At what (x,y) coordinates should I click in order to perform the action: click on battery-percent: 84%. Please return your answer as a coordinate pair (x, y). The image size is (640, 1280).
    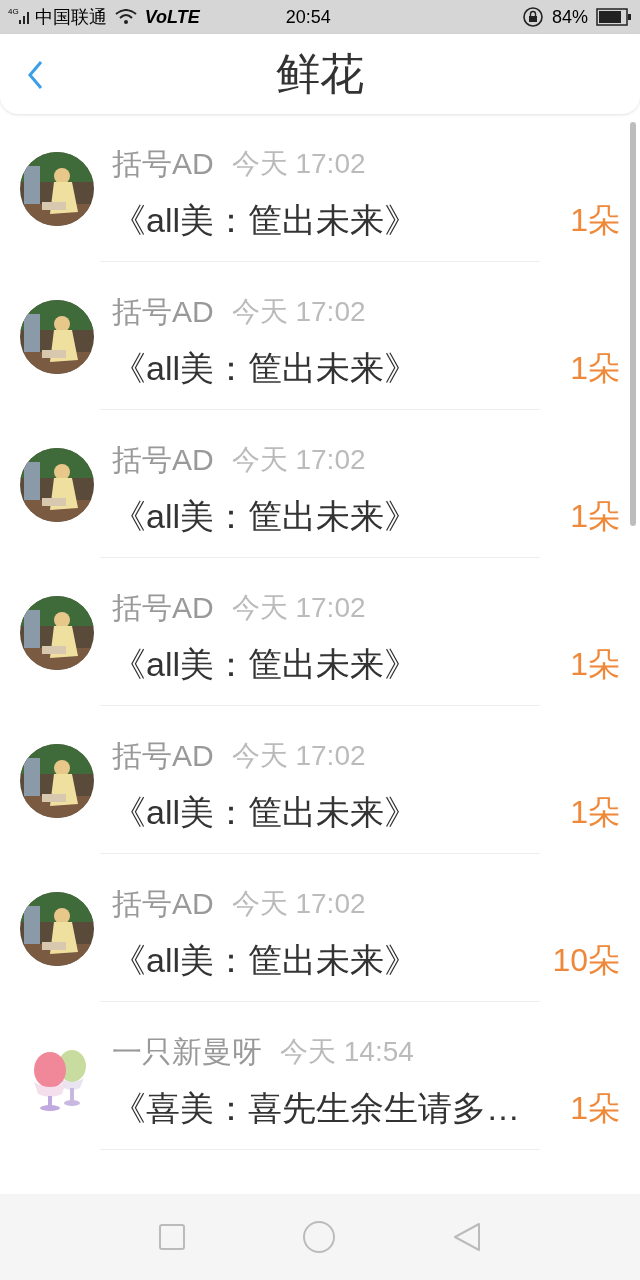
    Looking at the image, I should click on (569, 17).